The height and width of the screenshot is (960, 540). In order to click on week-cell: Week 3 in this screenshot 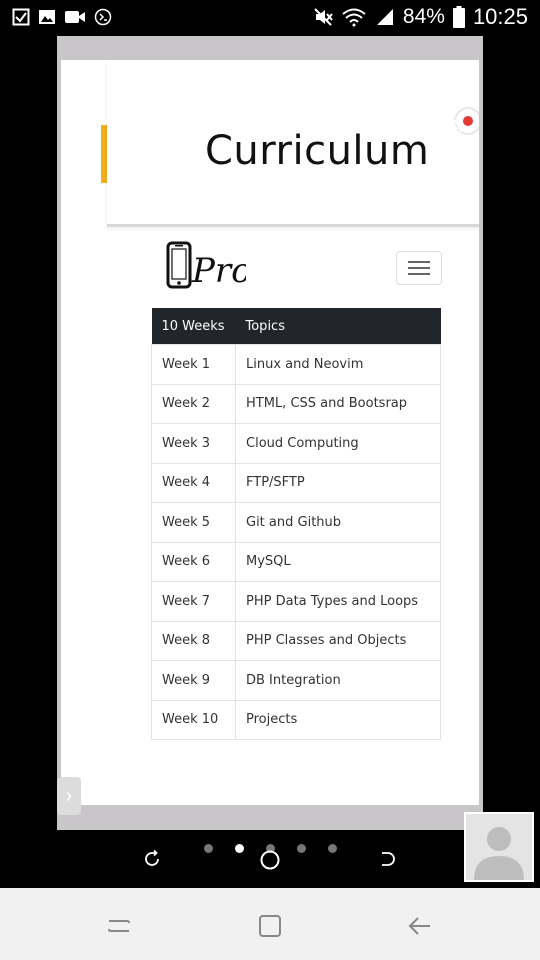, I will do `click(193, 443)`.